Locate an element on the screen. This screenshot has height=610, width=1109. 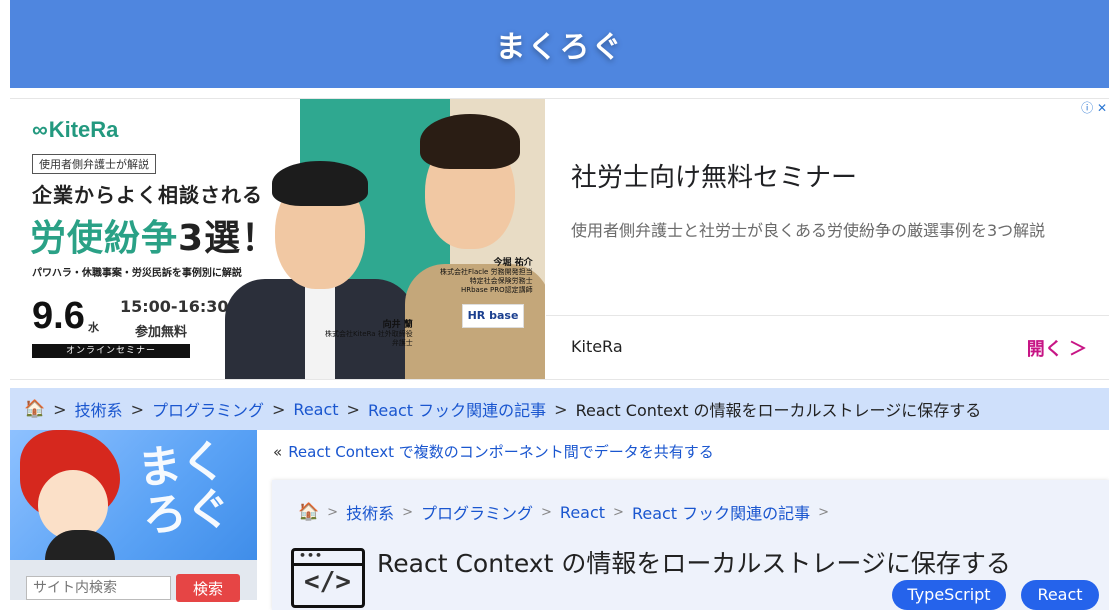
hrbase-logo: HR base is located at coordinates (493, 316).